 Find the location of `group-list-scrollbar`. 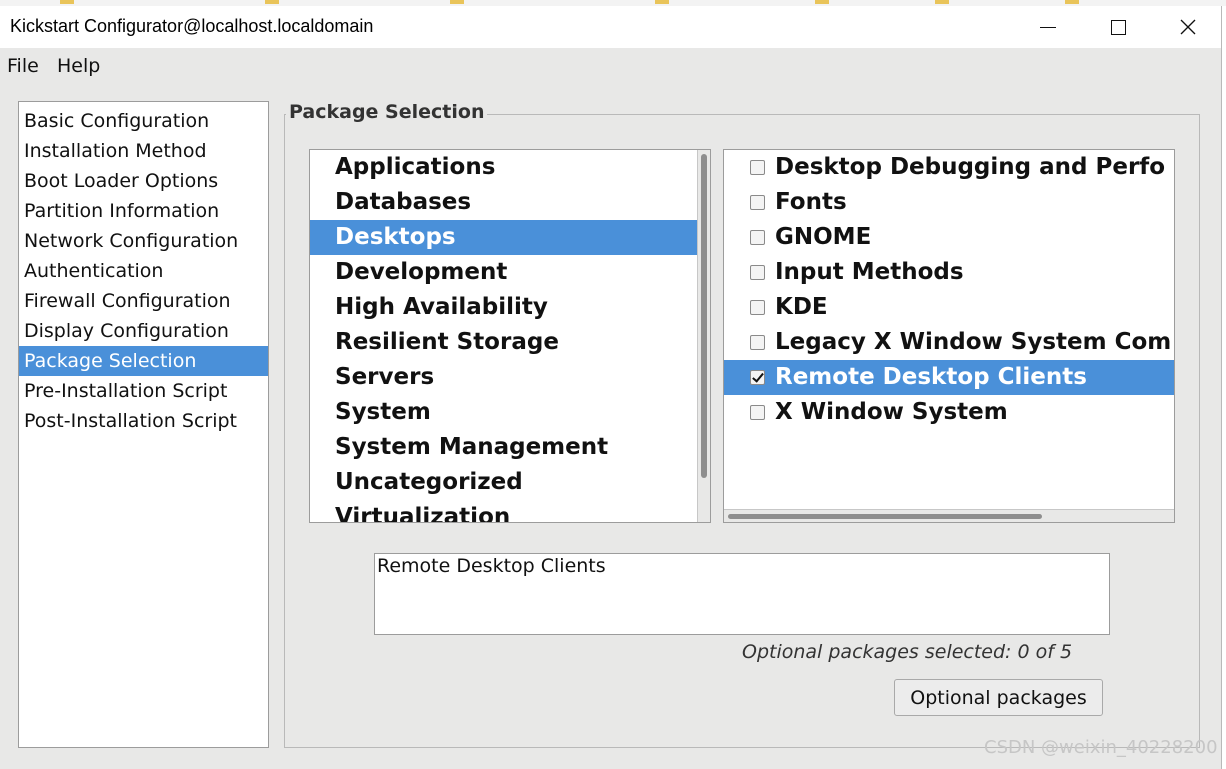

group-list-scrollbar is located at coordinates (703, 336).